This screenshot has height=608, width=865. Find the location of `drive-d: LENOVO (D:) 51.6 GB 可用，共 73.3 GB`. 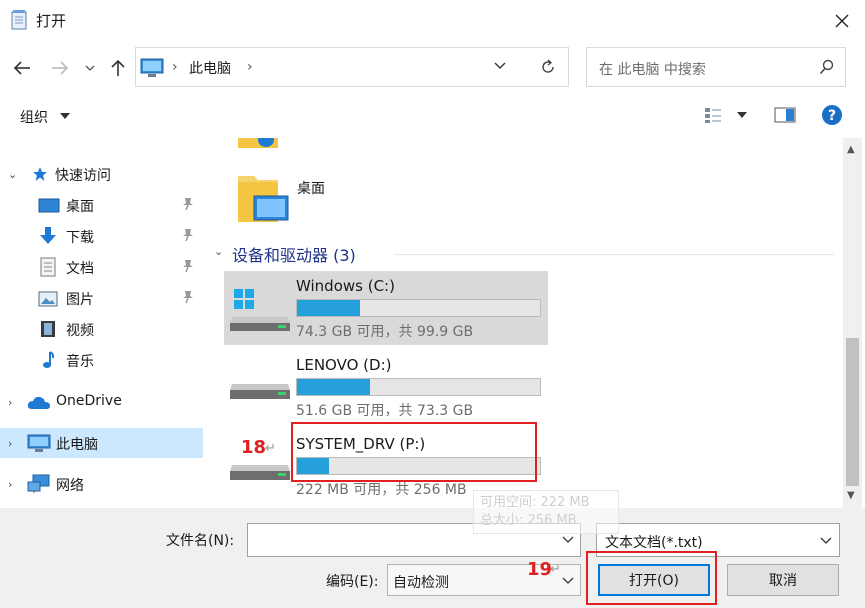

drive-d: LENOVO (D:) 51.6 GB 可用，共 73.3 GB is located at coordinates (386, 387).